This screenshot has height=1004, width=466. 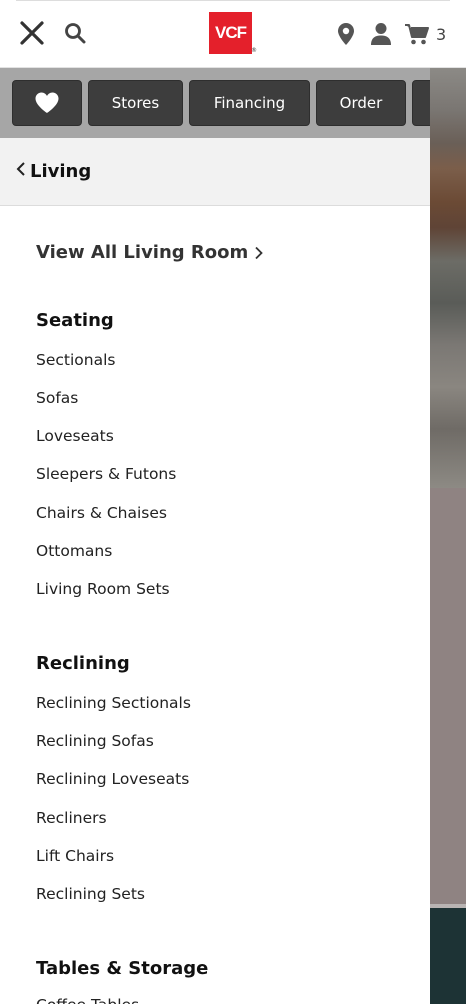 What do you see at coordinates (249, 103) in the screenshot?
I see `financing-button: Financing` at bounding box center [249, 103].